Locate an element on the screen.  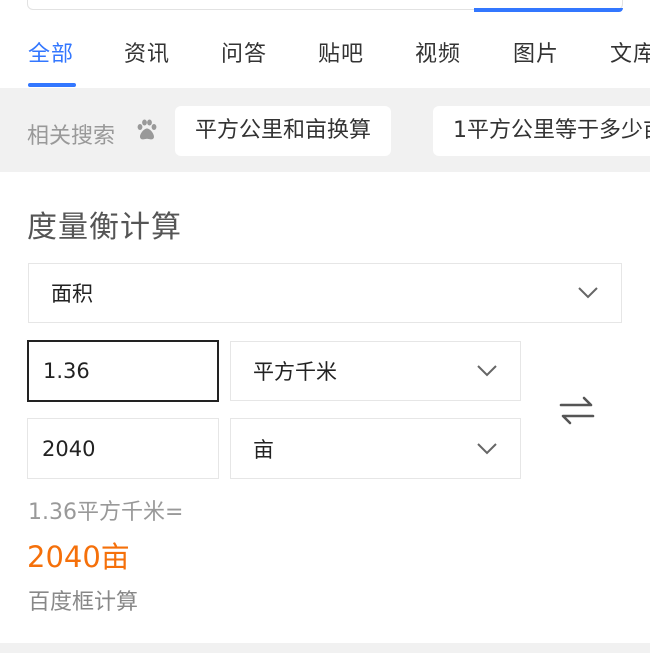
tab-tieba: 贴吧 is located at coordinates (341, 52).